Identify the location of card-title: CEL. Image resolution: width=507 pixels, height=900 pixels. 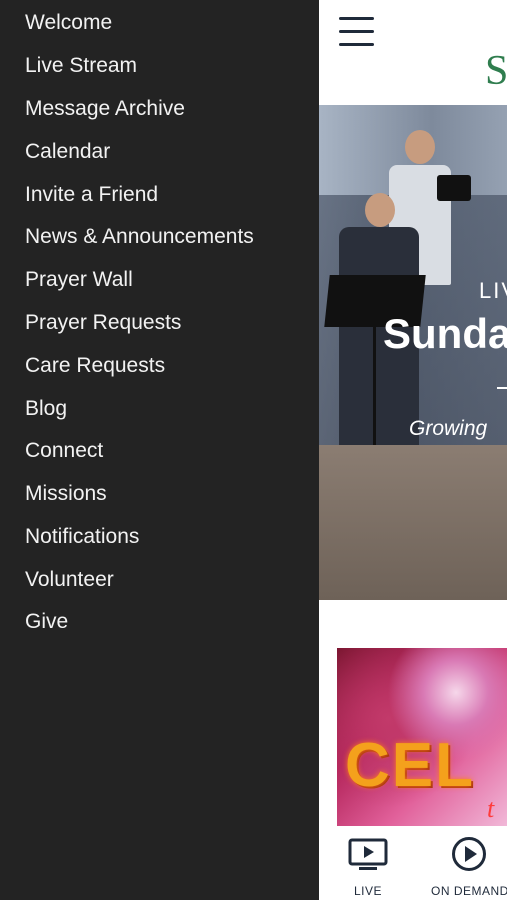
(410, 765).